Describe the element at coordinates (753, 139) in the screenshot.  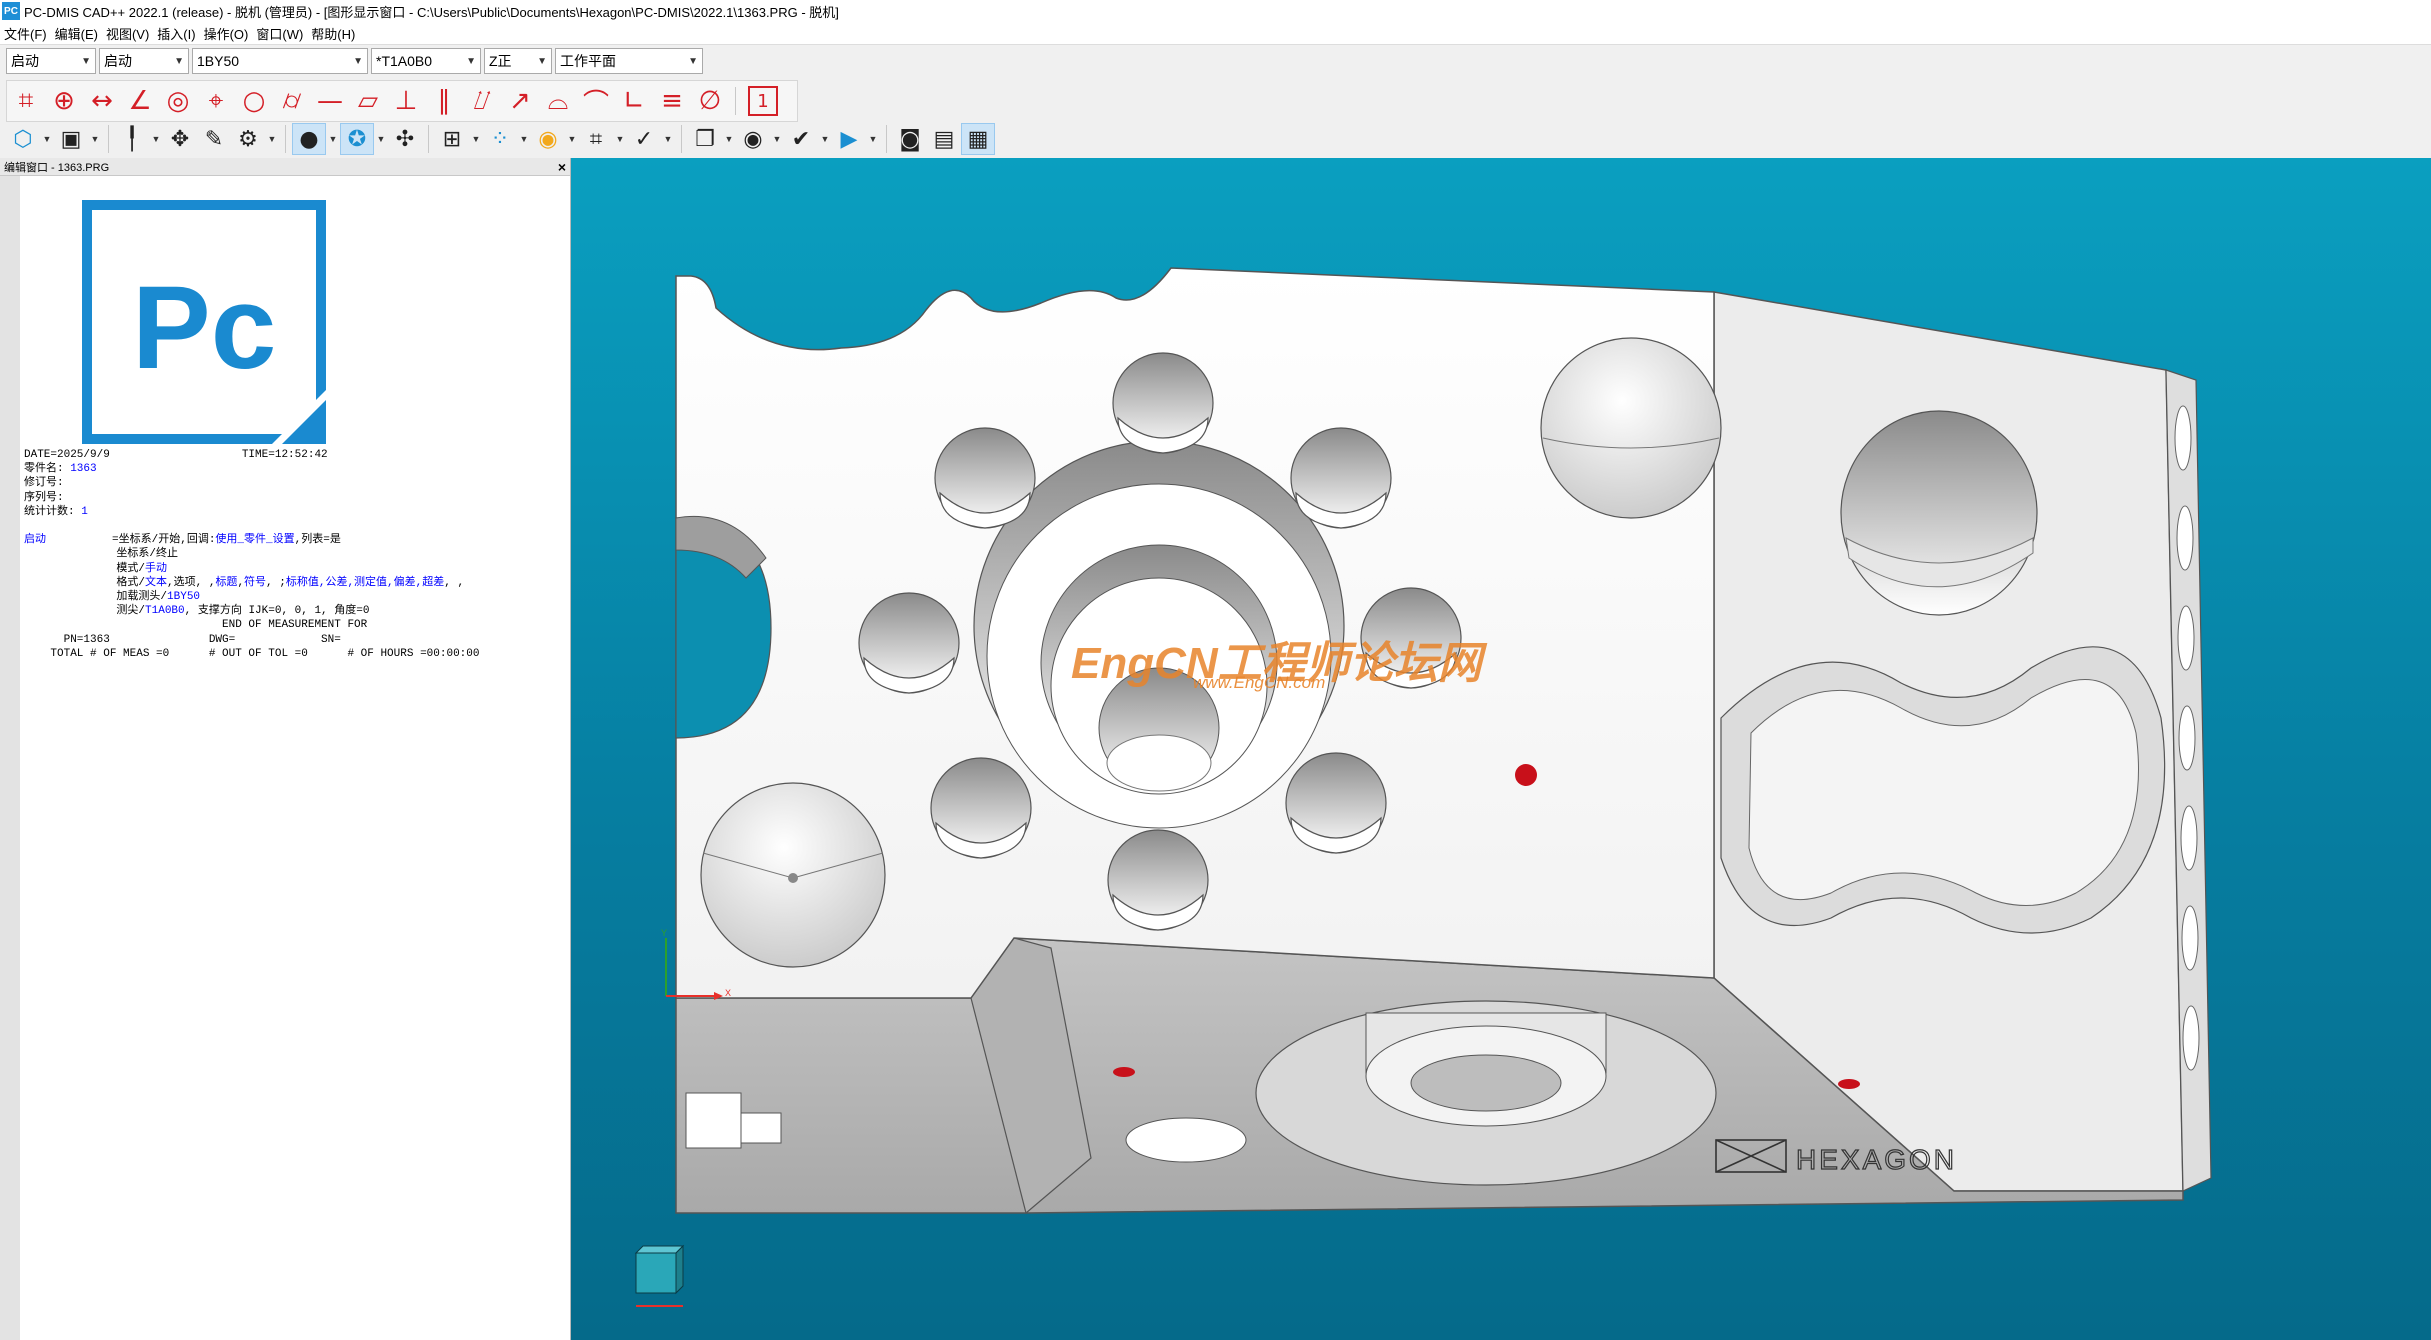
I see `eye-icon: ◉` at that location.